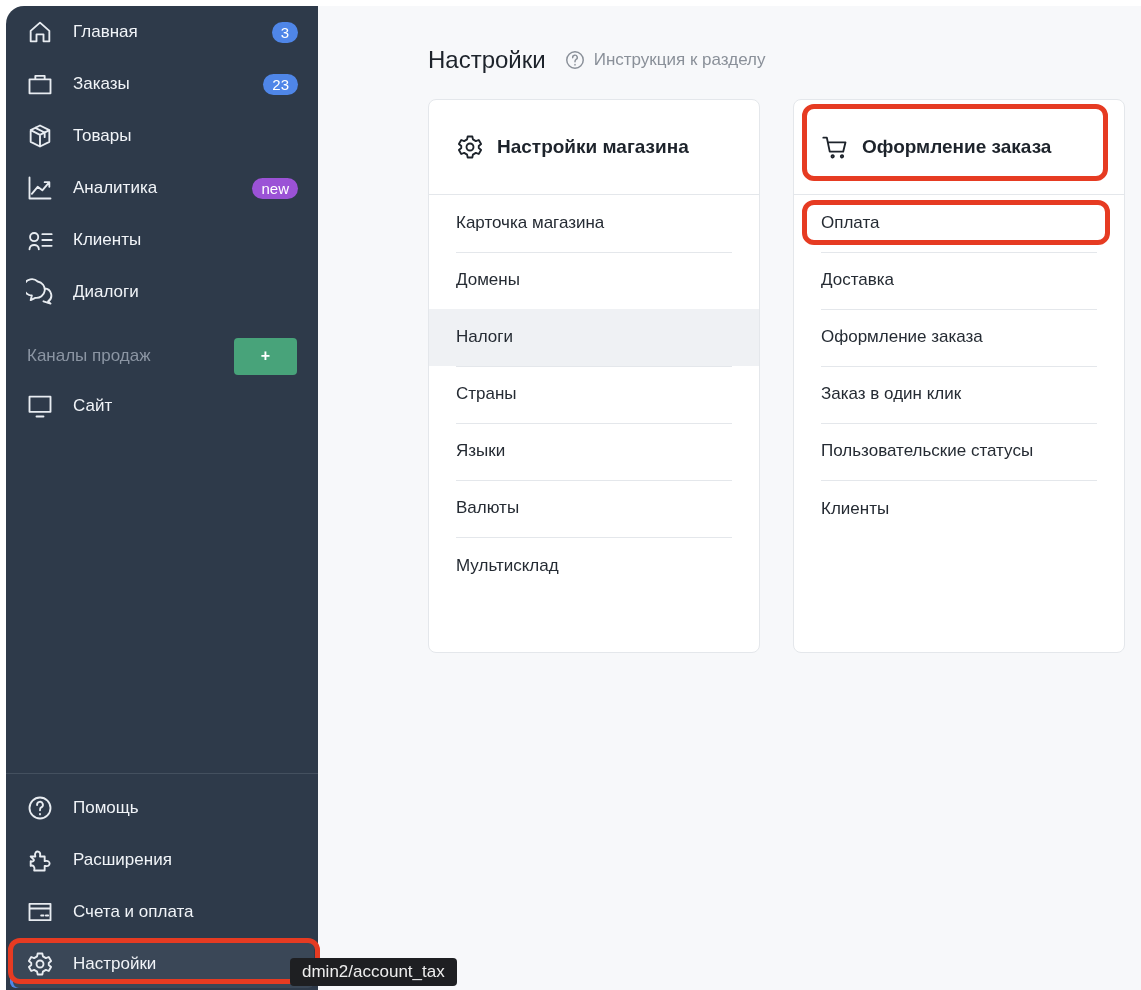 The width and height of the screenshot is (1141, 990). I want to click on settings-link: Языки, so click(594, 451).